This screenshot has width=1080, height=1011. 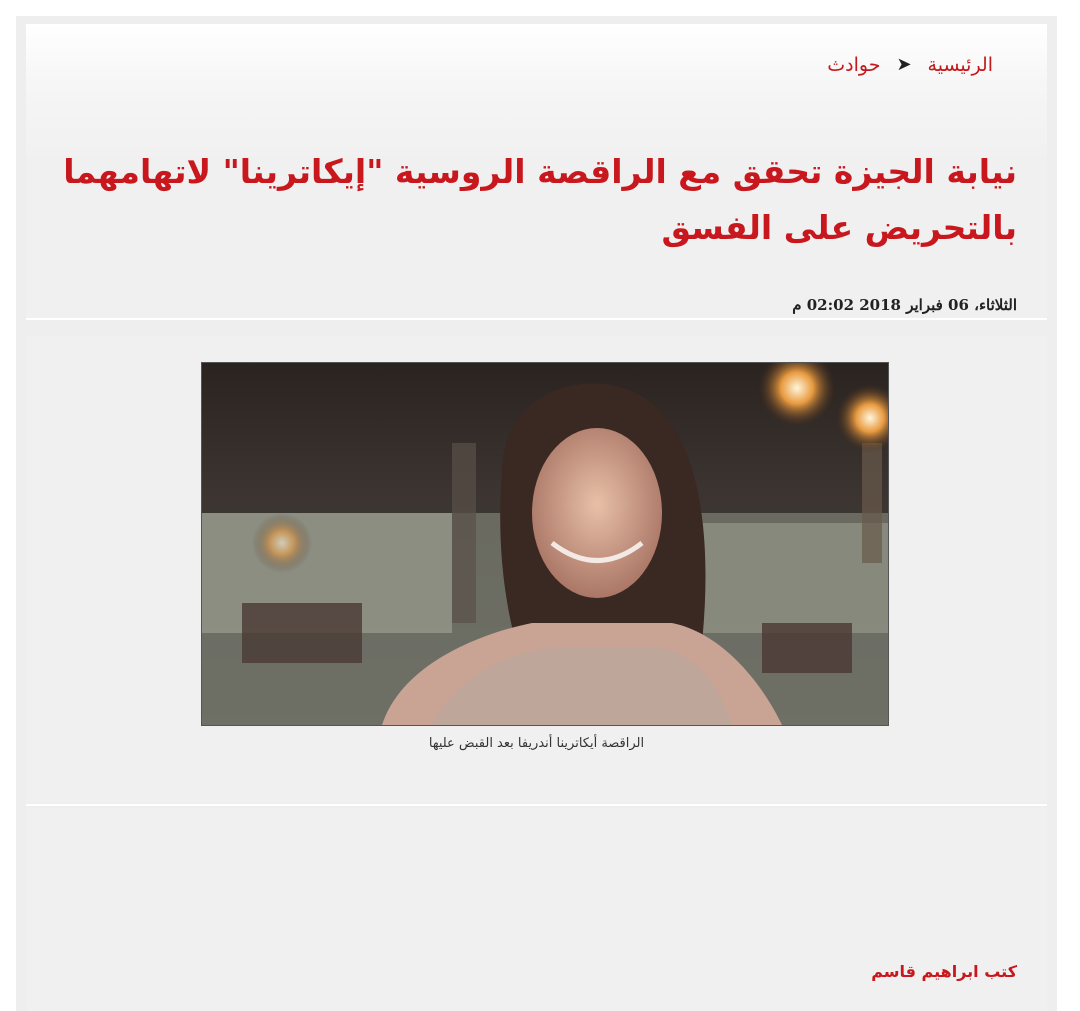 I want to click on breadcrumb-section-link: حوادث, so click(x=853, y=65).